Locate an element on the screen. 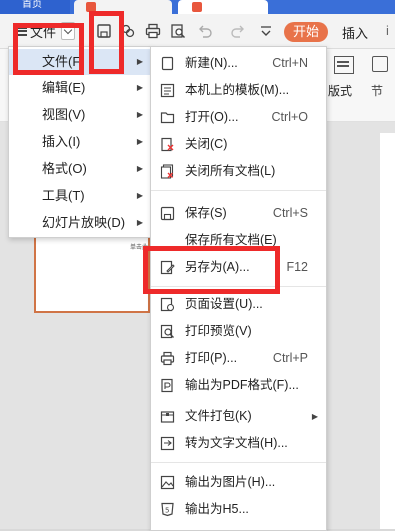  tab-strip: 首页 is located at coordinates (197, 7).